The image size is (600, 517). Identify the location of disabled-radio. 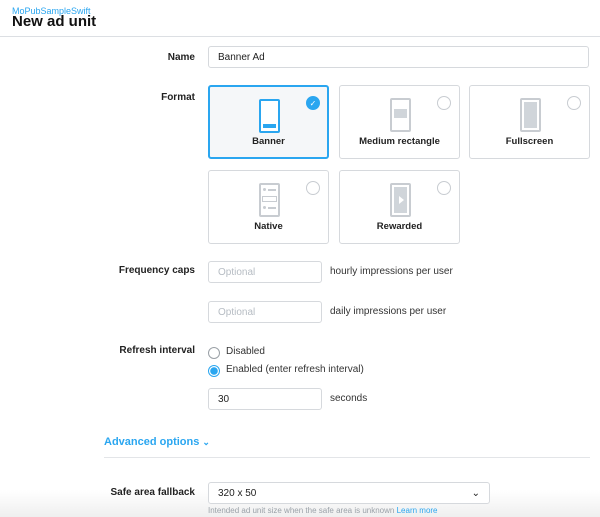
(214, 353).